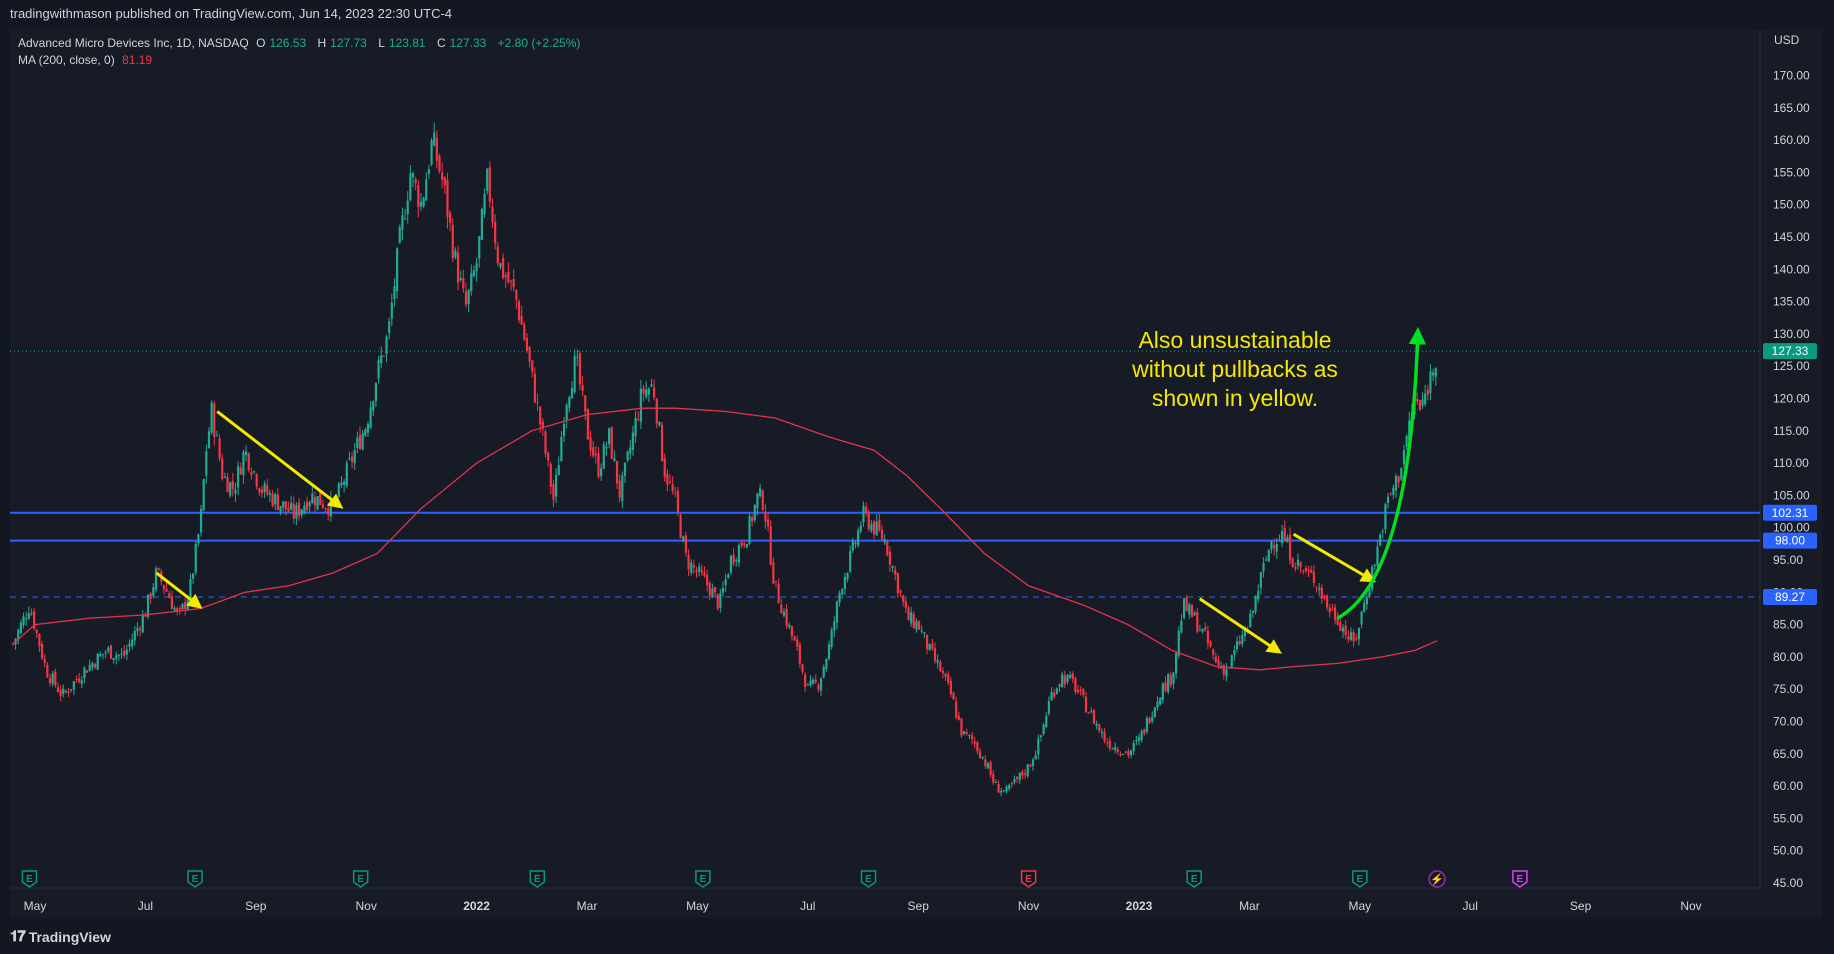 The height and width of the screenshot is (954, 1834). What do you see at coordinates (1786, 40) in the screenshot?
I see `currency-label: USD` at bounding box center [1786, 40].